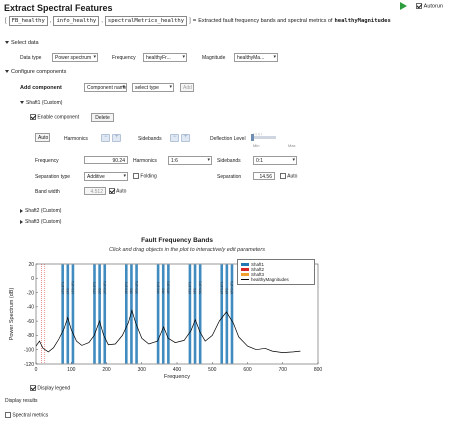  What do you see at coordinates (318, 370) in the screenshot?
I see `x-tick-label: 800` at bounding box center [318, 370].